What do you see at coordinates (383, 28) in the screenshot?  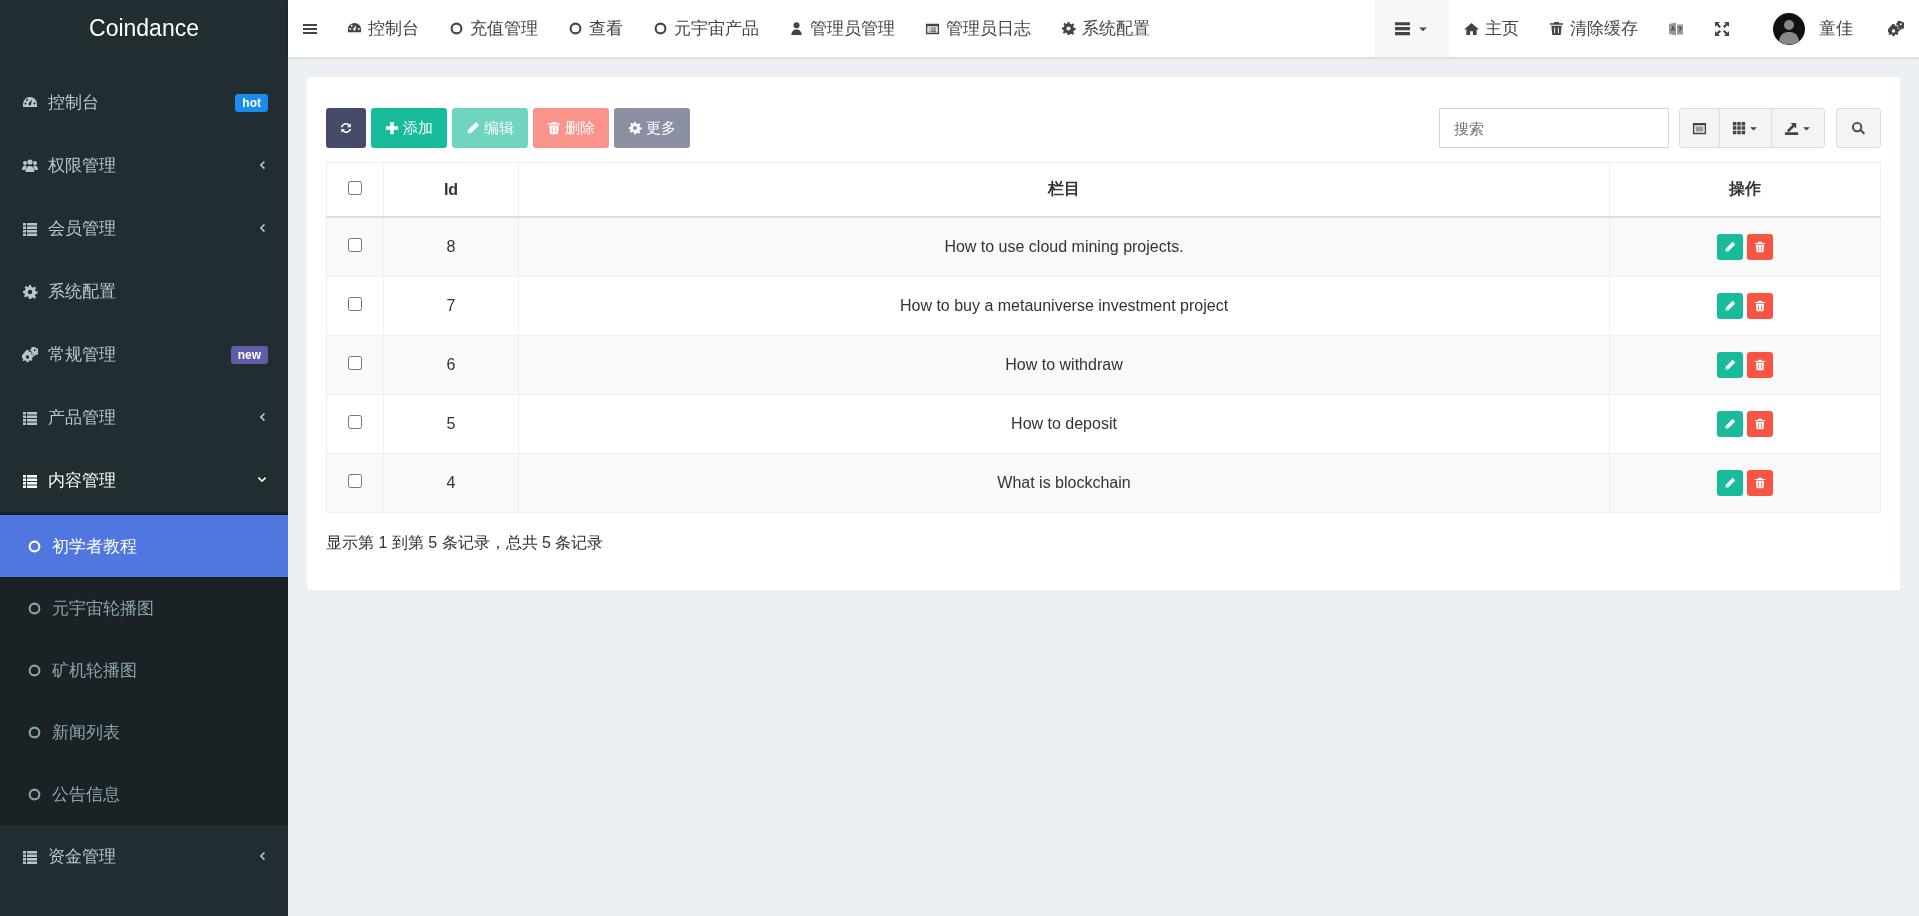 I see `nav-link: 控制台` at bounding box center [383, 28].